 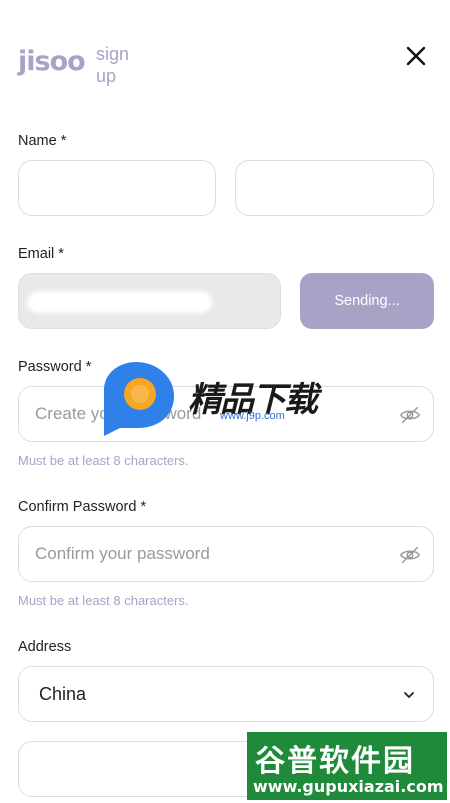 What do you see at coordinates (42, 141) in the screenshot?
I see `name-label: Name *` at bounding box center [42, 141].